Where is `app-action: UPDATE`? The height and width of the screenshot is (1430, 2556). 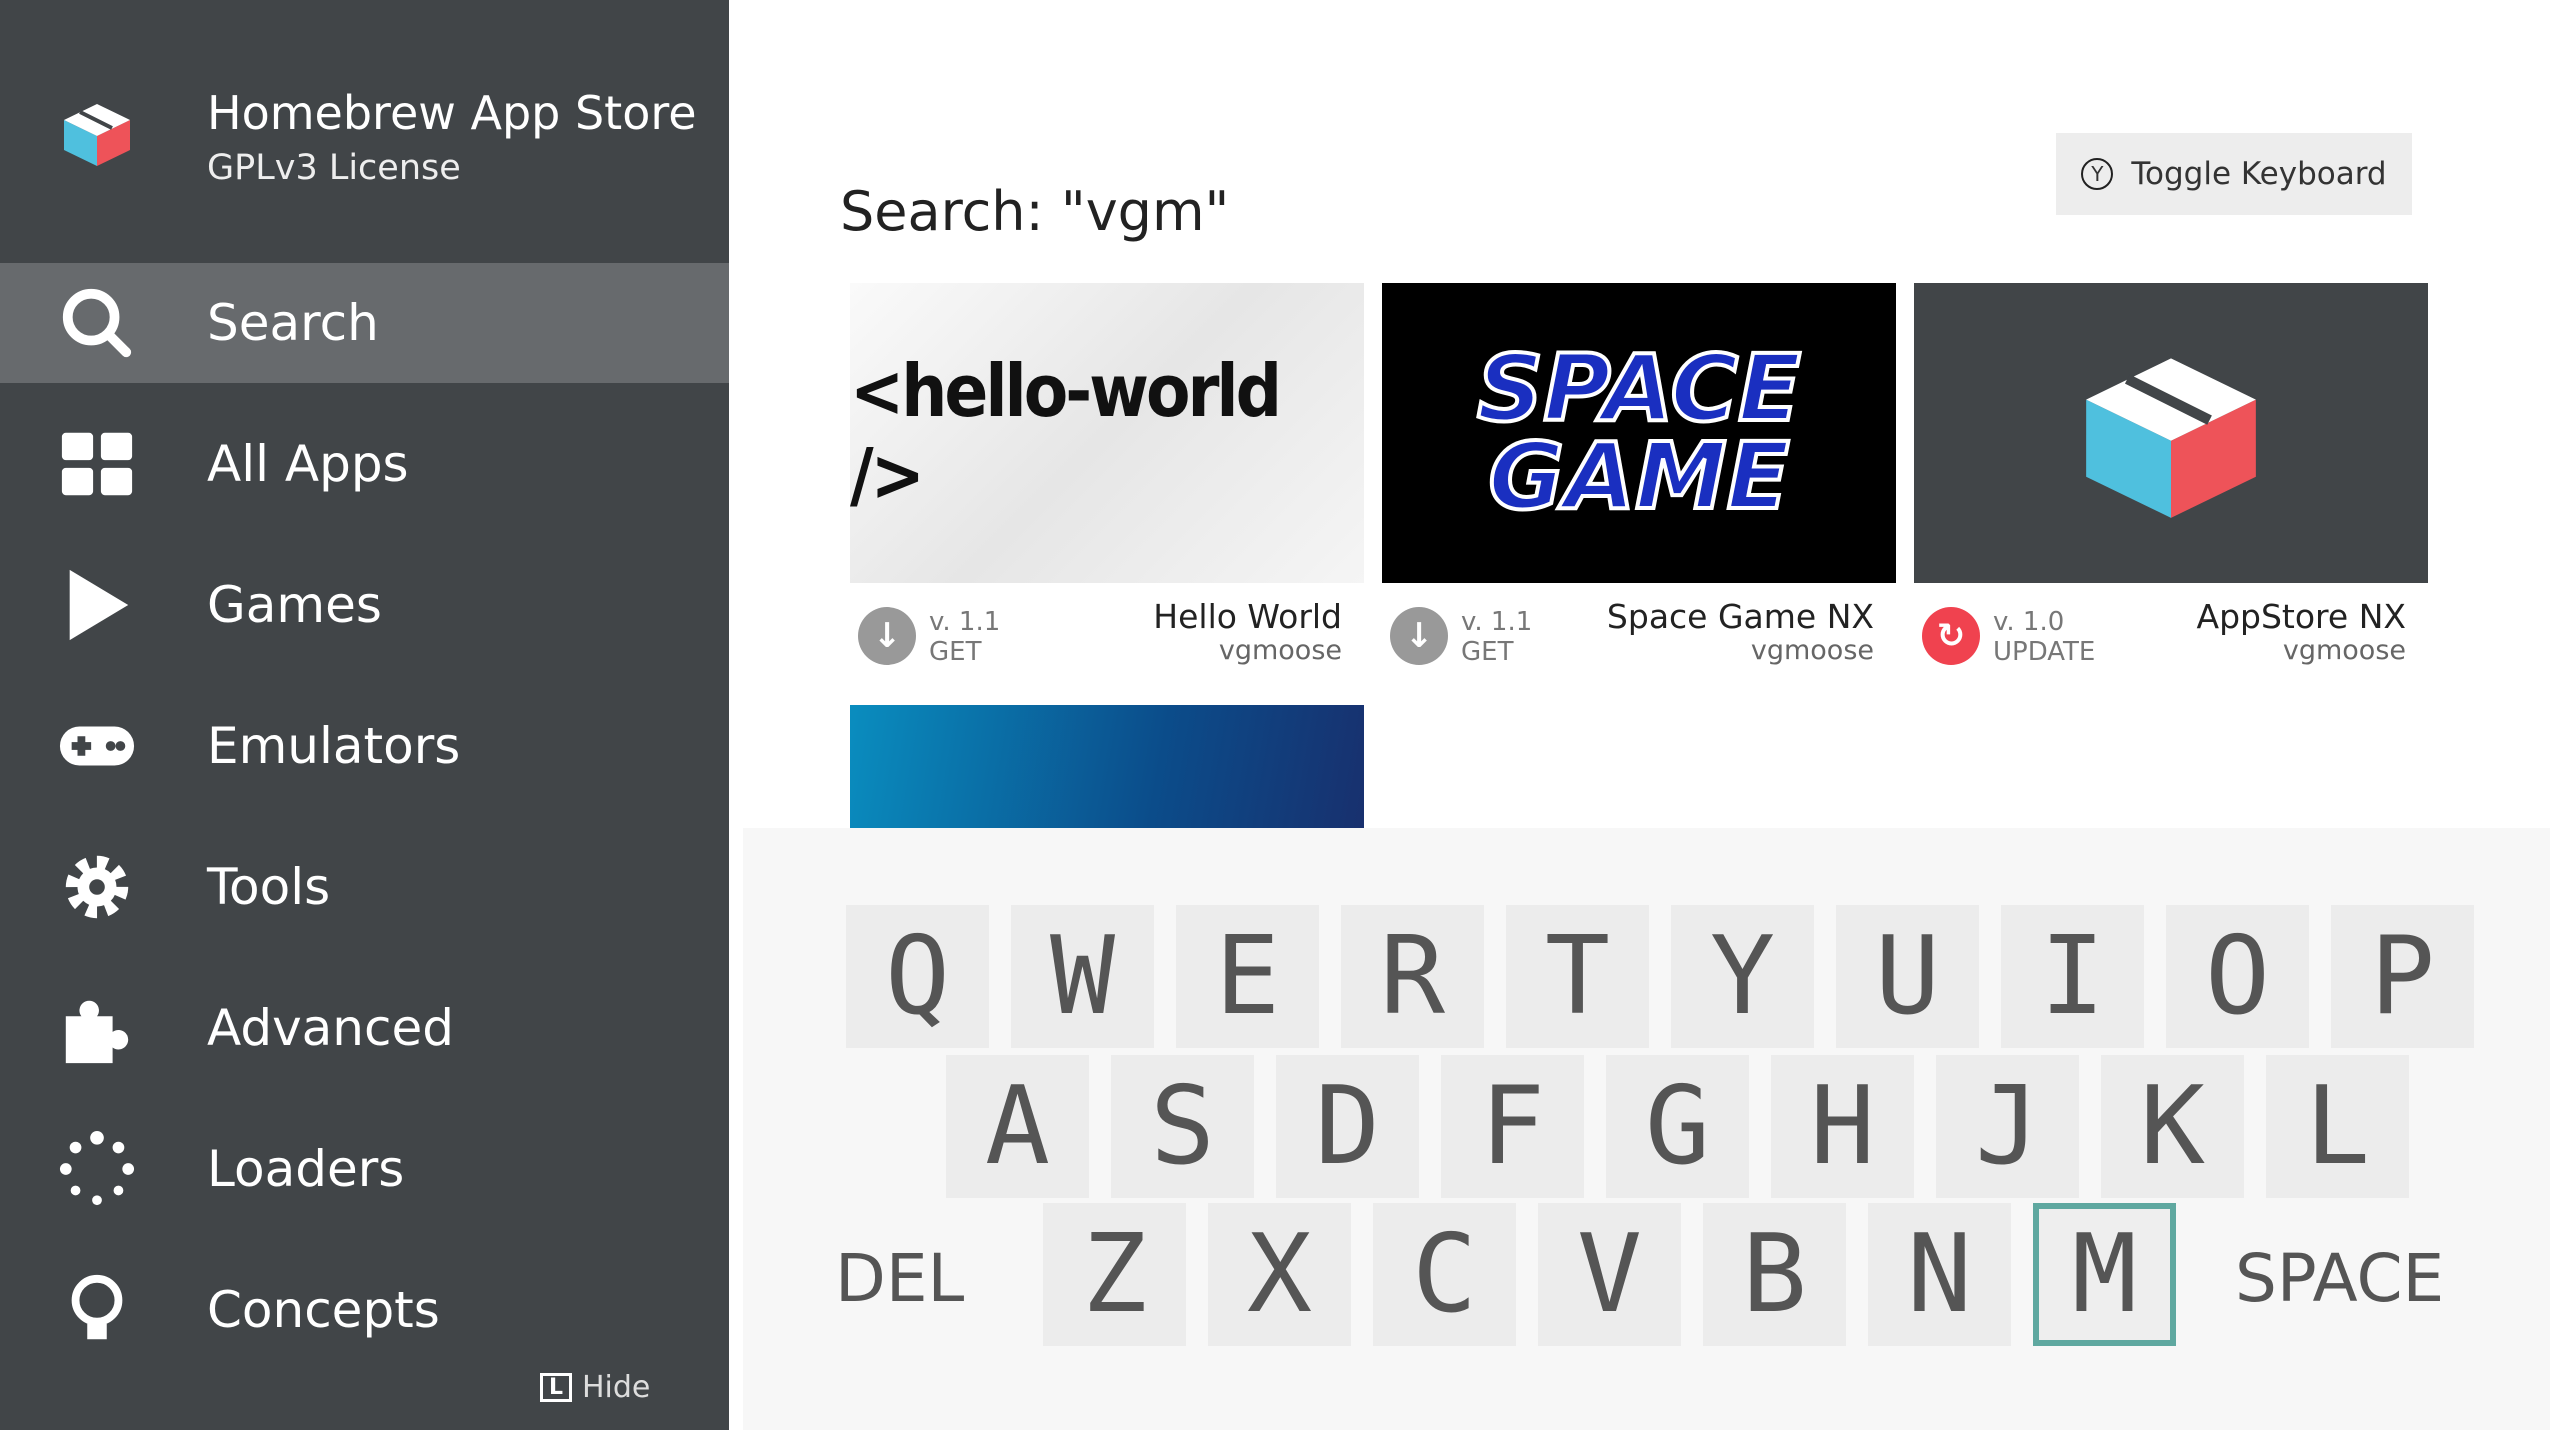
app-action: UPDATE is located at coordinates (2044, 652).